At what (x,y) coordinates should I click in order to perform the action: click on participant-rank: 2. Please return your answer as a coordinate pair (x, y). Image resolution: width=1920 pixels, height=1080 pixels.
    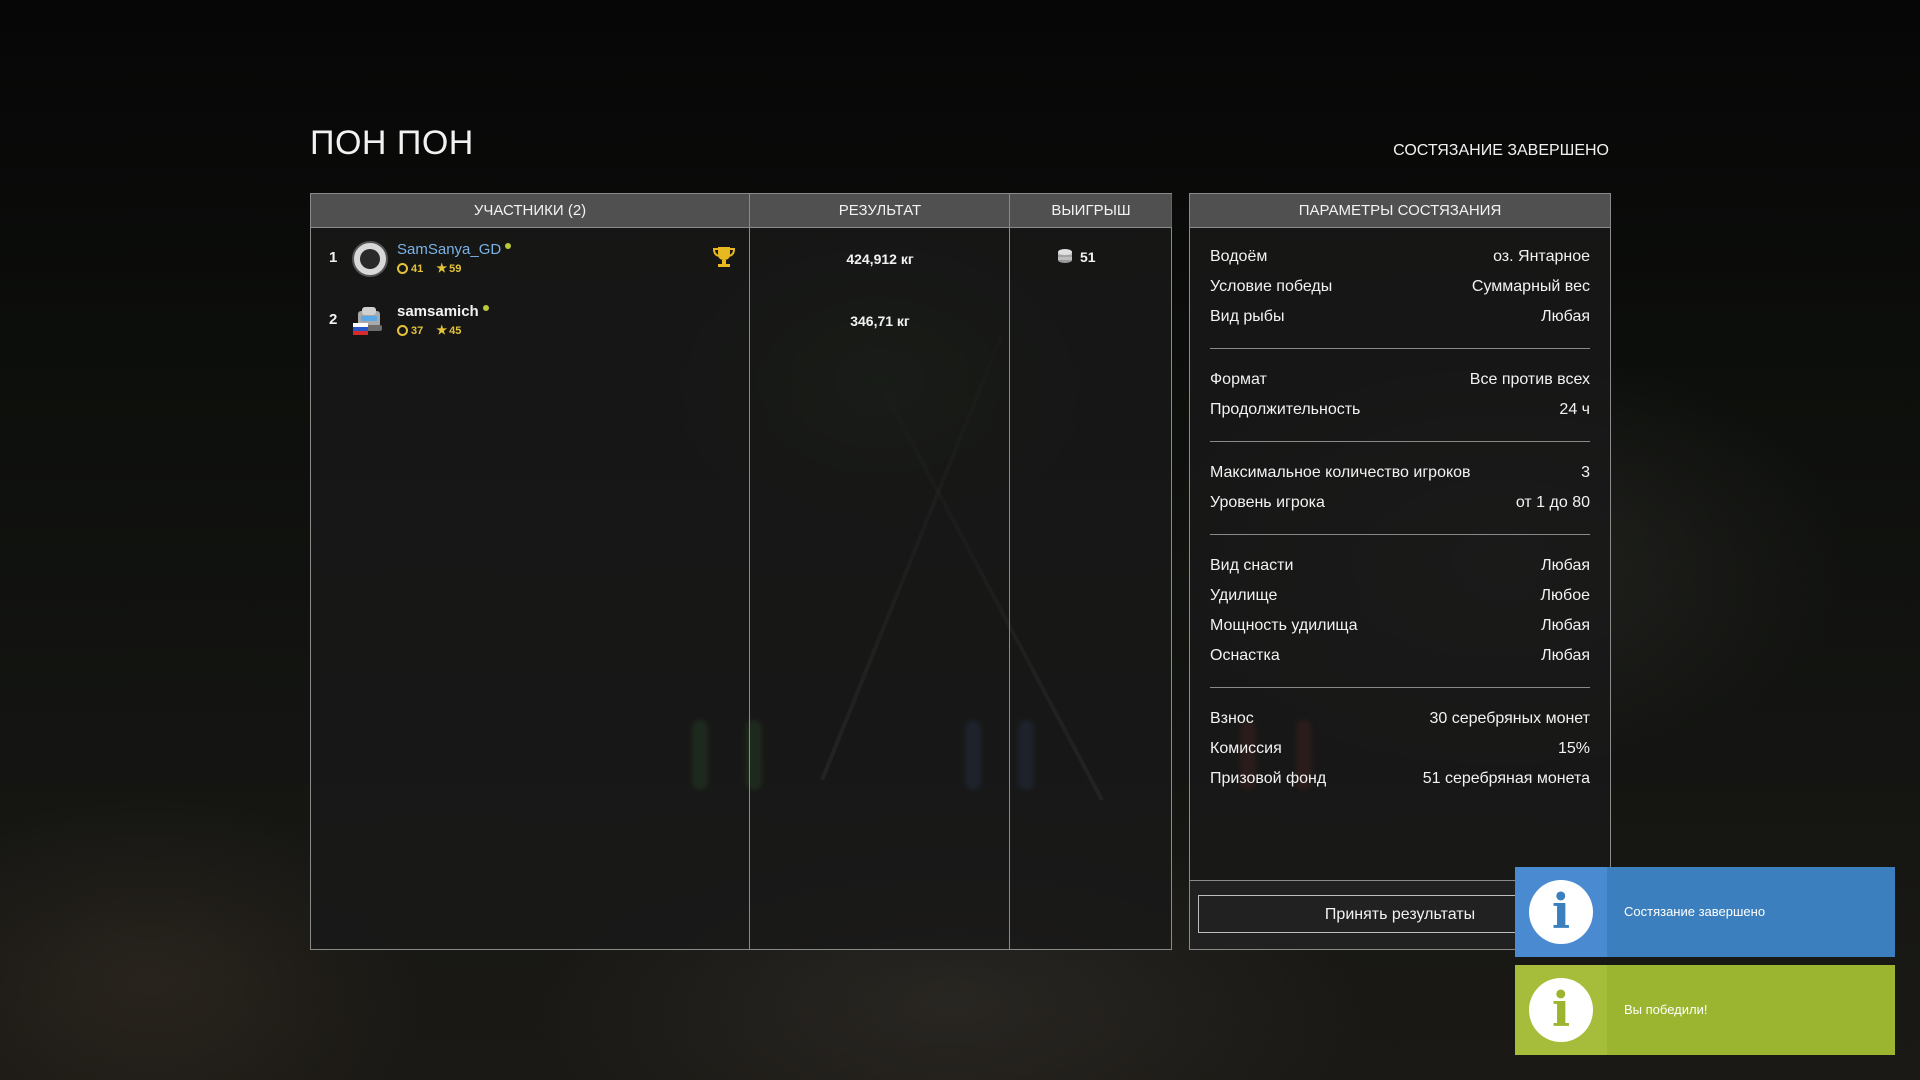
    Looking at the image, I should click on (333, 319).